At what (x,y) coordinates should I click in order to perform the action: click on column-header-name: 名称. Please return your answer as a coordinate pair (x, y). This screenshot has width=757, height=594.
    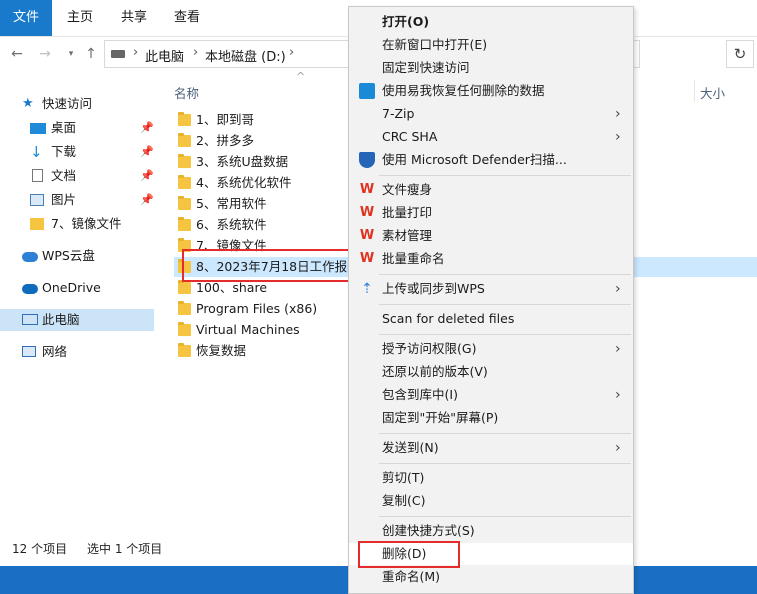
    Looking at the image, I should click on (186, 92).